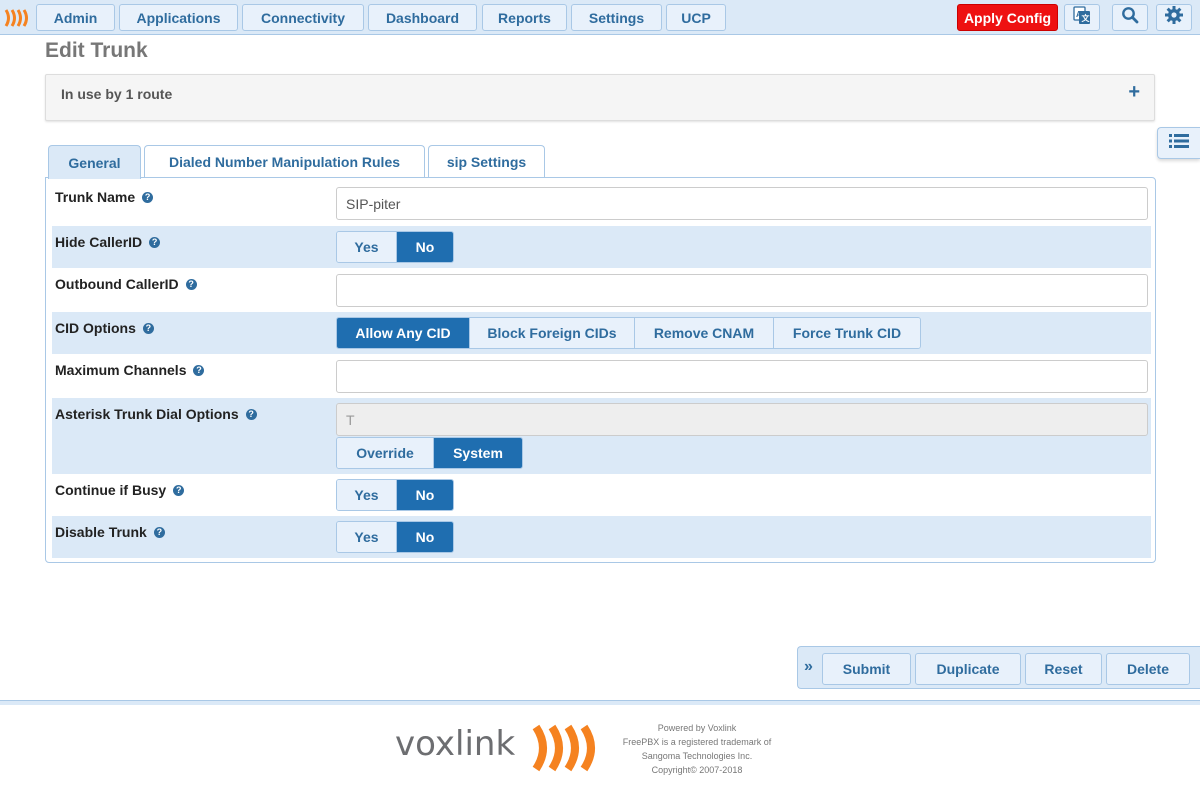  I want to click on hide-callerid-yes: Yes, so click(367, 247).